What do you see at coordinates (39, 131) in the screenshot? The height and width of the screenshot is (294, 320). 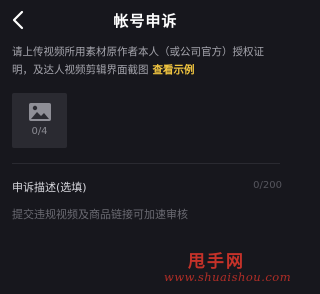 I see `upload-count: 0/4` at bounding box center [39, 131].